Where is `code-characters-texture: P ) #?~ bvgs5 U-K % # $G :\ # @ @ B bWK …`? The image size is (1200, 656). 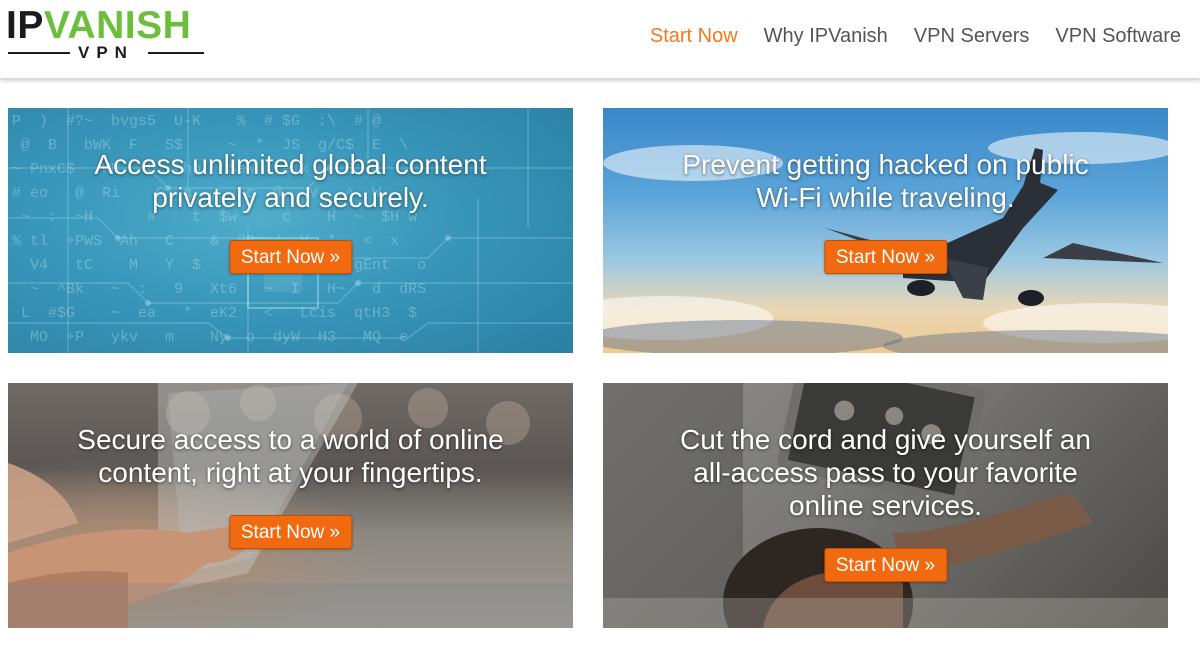
code-characters-texture: P ) #?~ bvgs5 U-K % # $G :\ # @ @ B bWK … is located at coordinates (219, 229).